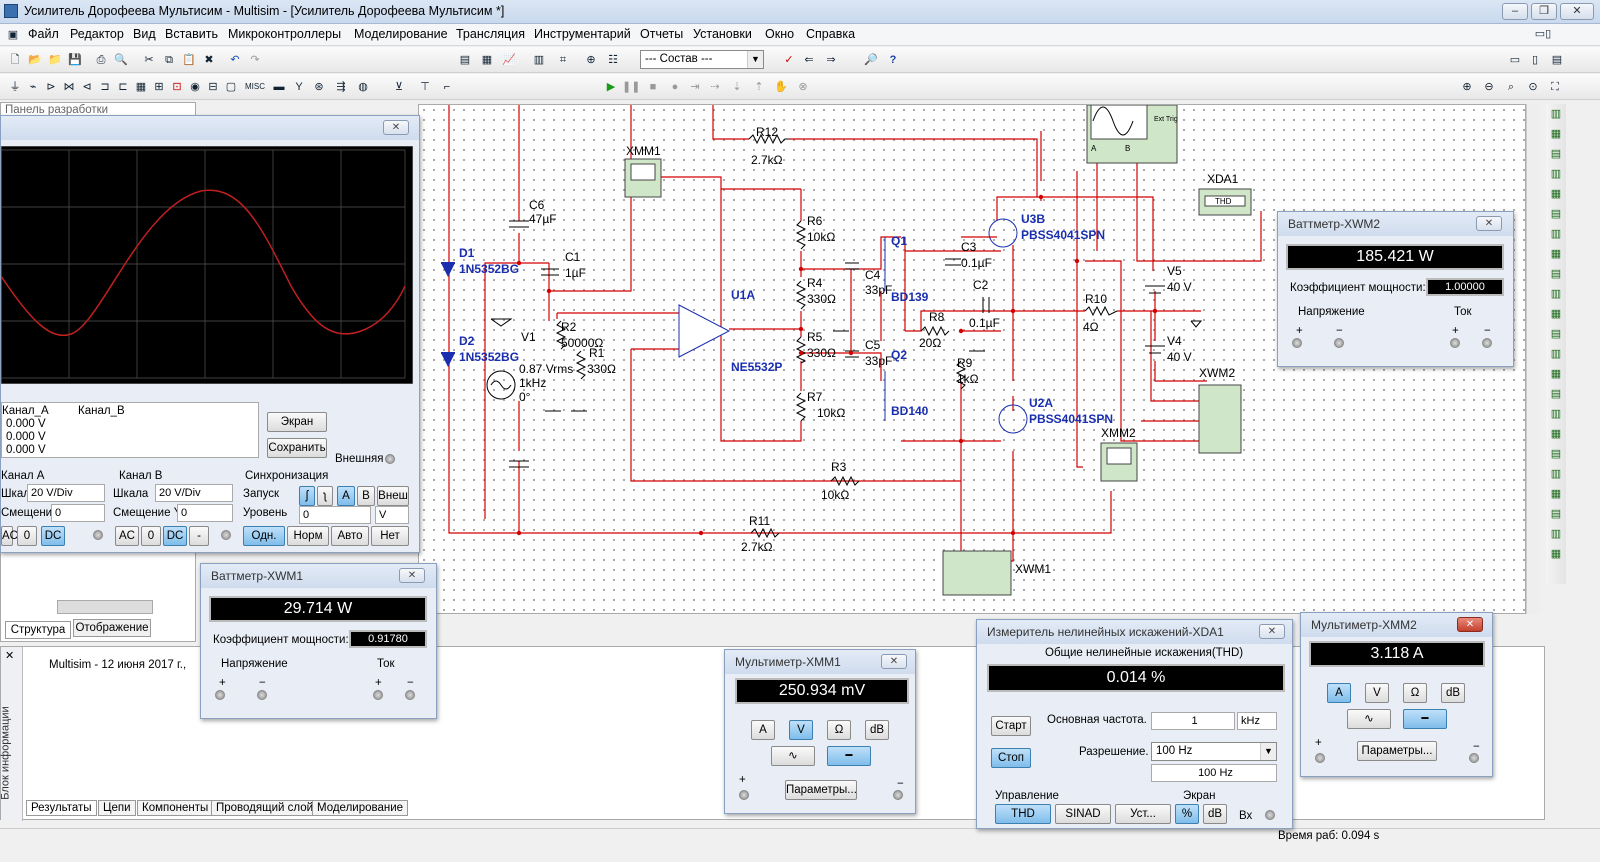  I want to click on chan-a-scale: 20 V/Div, so click(66, 493).